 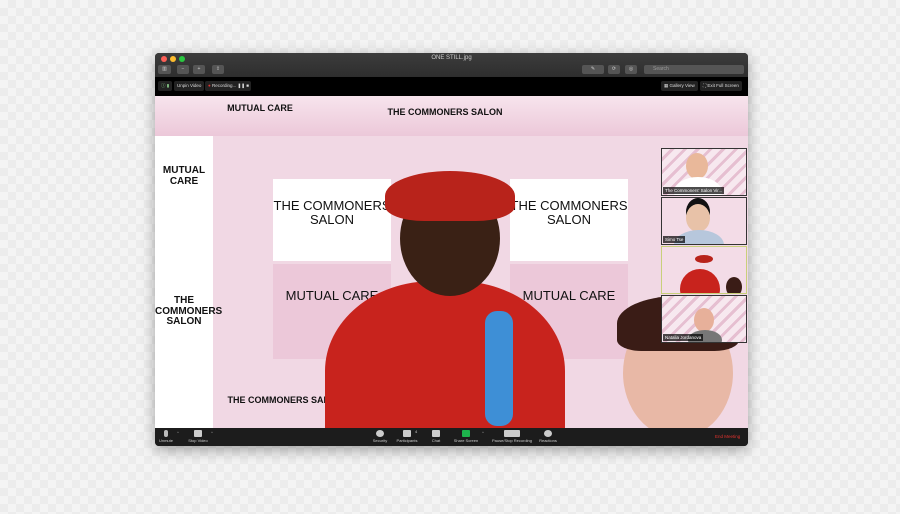 I want to click on gallery-view-button: ▦ Gallery View, so click(x=679, y=86).